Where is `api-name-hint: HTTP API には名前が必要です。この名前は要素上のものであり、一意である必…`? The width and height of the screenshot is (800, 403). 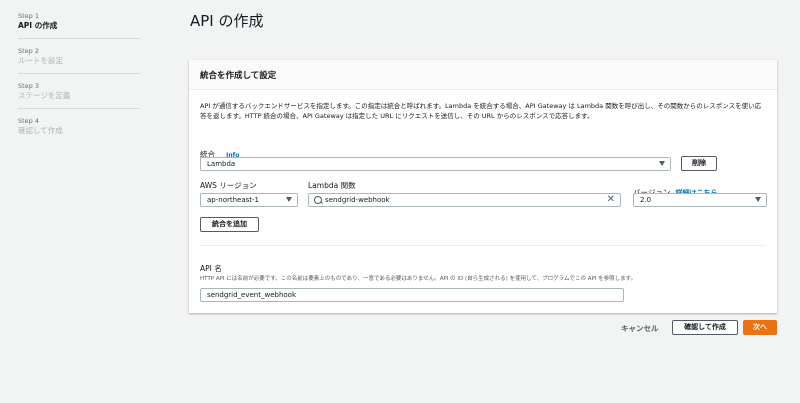 api-name-hint: HTTP API には名前が必要です。この名前は要素上のものであり、一意である必… is located at coordinates (418, 279).